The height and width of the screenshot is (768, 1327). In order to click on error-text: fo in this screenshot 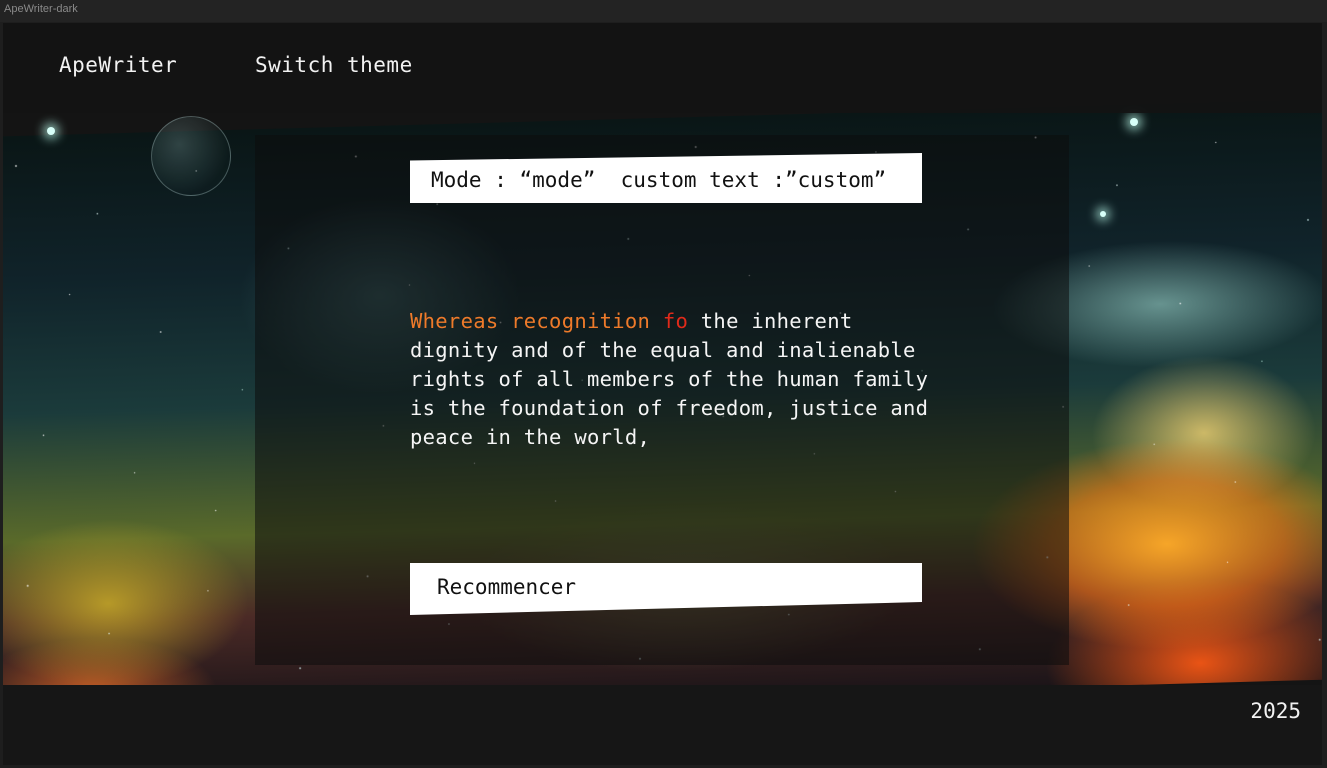, I will do `click(675, 321)`.